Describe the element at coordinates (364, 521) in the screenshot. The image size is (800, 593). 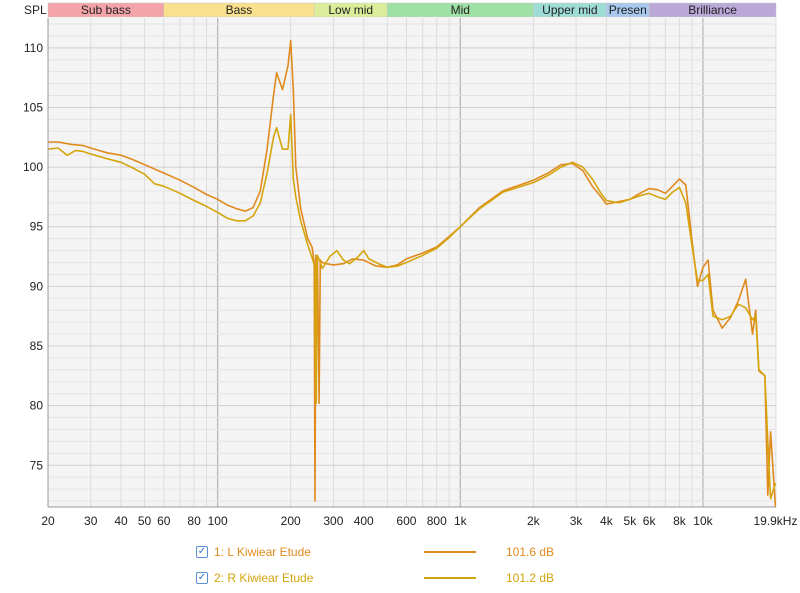
I see `x-tick-label: 400` at that location.